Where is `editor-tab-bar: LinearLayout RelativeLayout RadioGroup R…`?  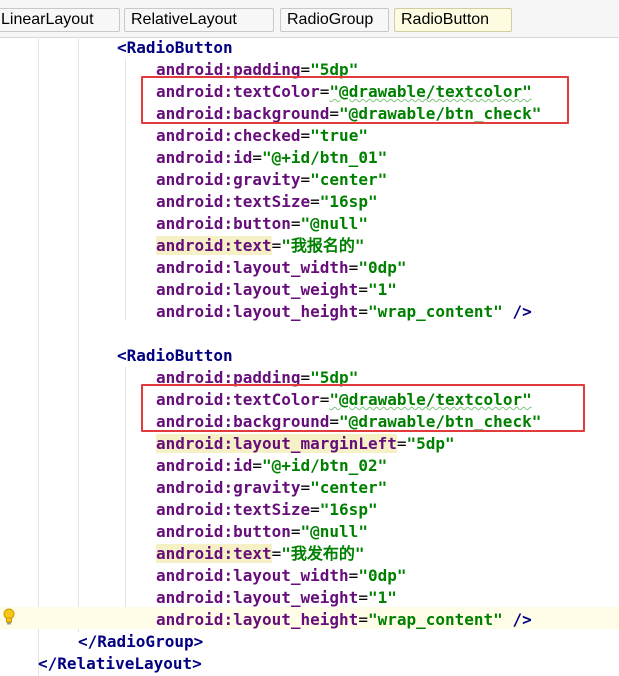
editor-tab-bar: LinearLayout RelativeLayout RadioGroup R… is located at coordinates (309, 19).